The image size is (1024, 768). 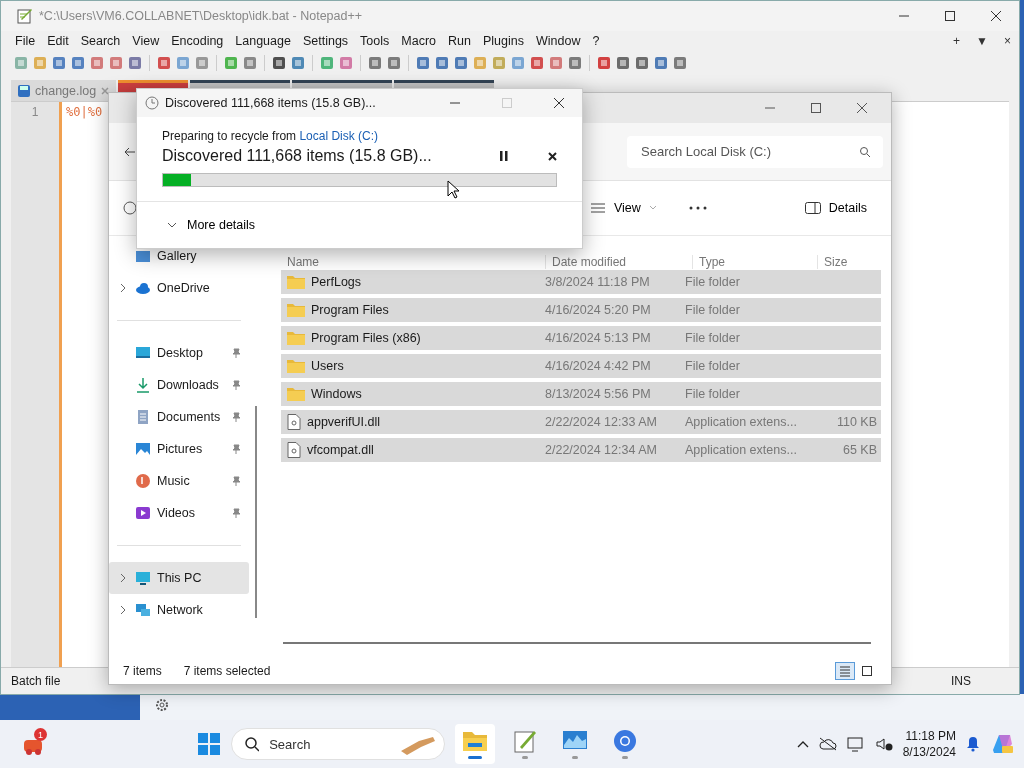 I want to click on explorer-app-icon, so click(x=475, y=744).